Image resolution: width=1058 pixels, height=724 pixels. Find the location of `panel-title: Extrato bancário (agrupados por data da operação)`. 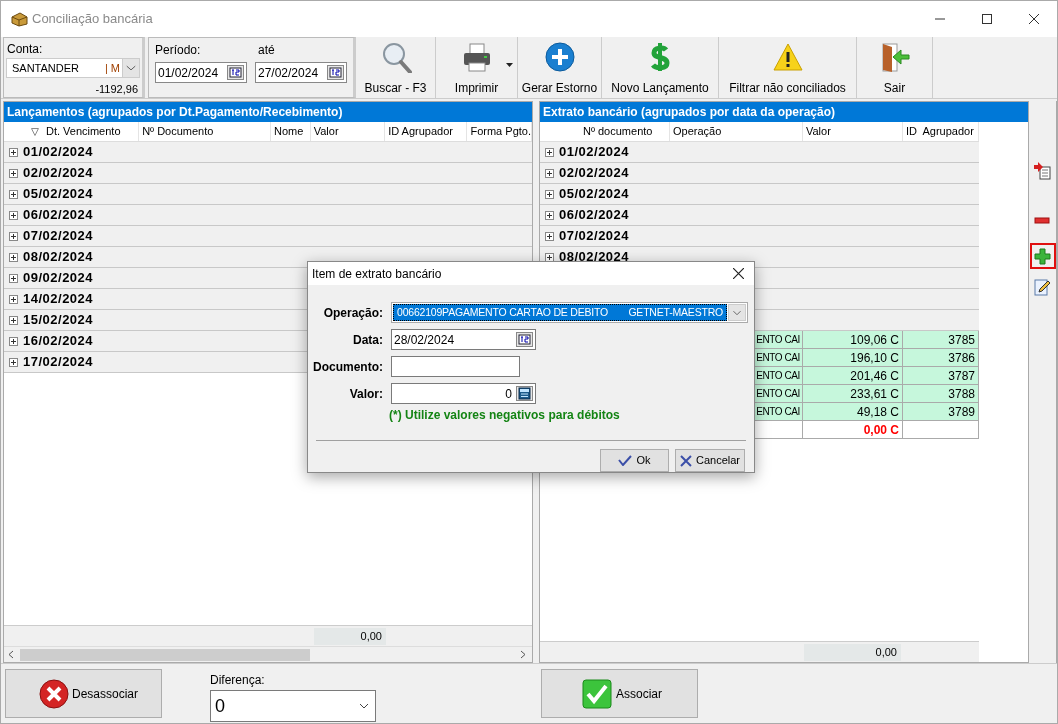

panel-title: Extrato bancário (agrupados por data da operação) is located at coordinates (784, 112).